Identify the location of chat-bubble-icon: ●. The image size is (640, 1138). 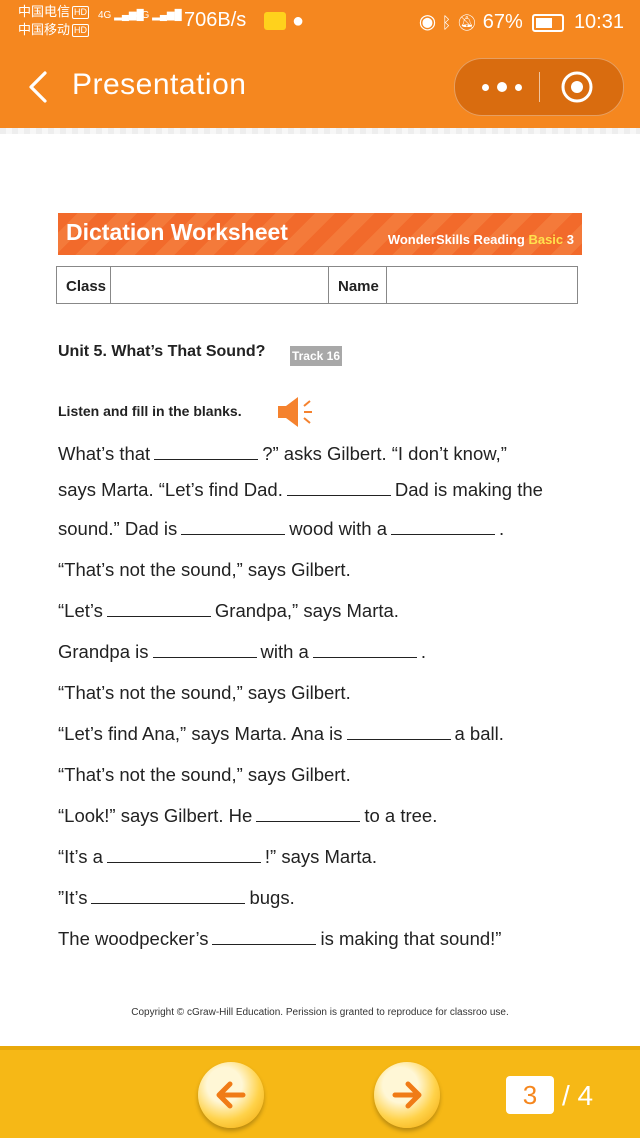
(298, 21).